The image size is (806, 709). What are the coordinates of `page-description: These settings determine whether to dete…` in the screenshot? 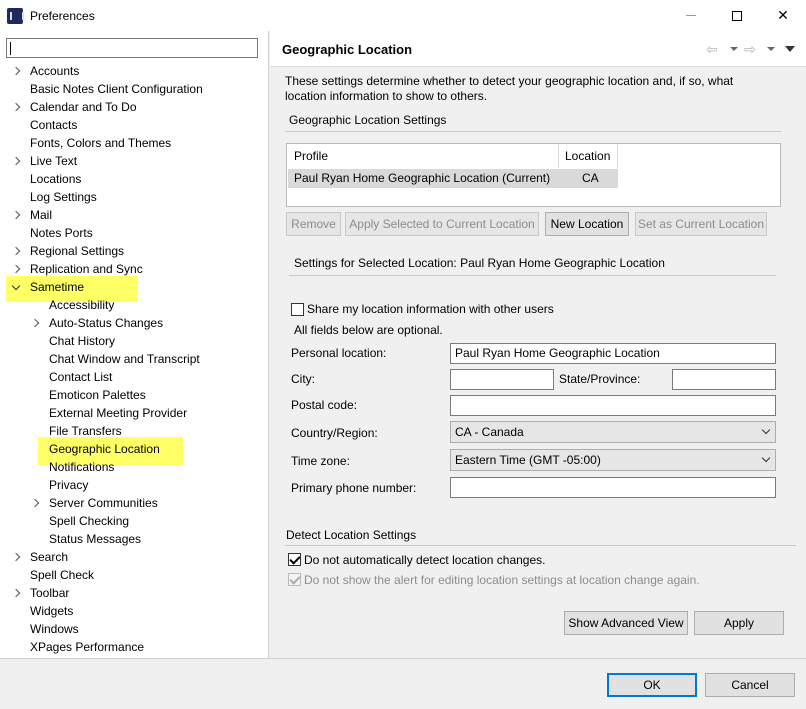 It's located at (509, 88).